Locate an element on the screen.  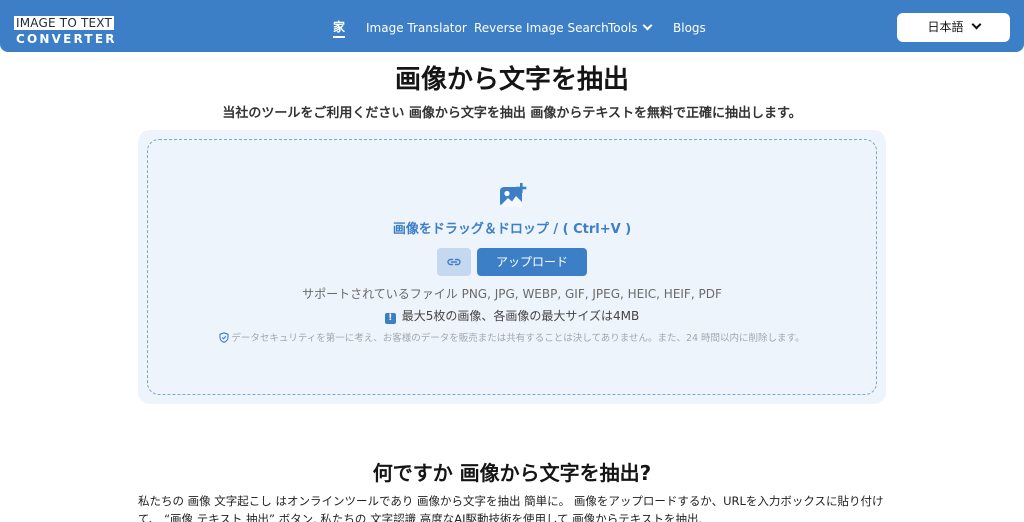
nav-item-tools-label: Tools is located at coordinates (623, 28).